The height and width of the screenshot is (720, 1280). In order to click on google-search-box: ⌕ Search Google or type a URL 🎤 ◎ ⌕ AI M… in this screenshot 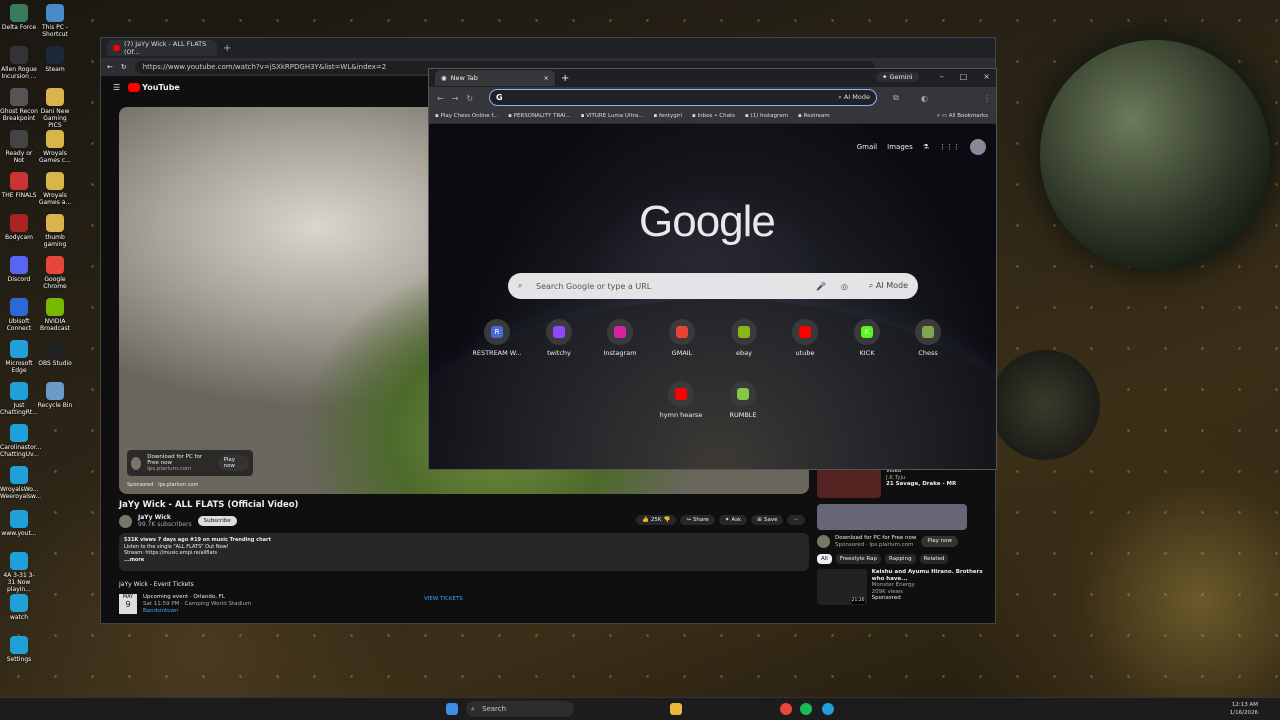, I will do `click(713, 286)`.